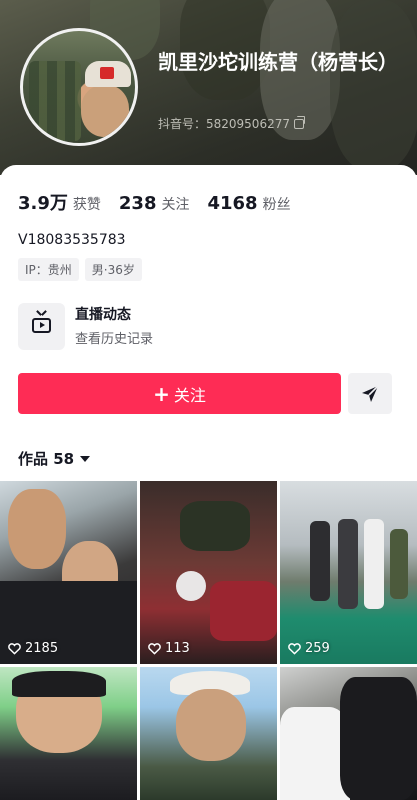  Describe the element at coordinates (80, 269) in the screenshot. I see `profile-tags: IP：贵州 男·36岁` at that location.